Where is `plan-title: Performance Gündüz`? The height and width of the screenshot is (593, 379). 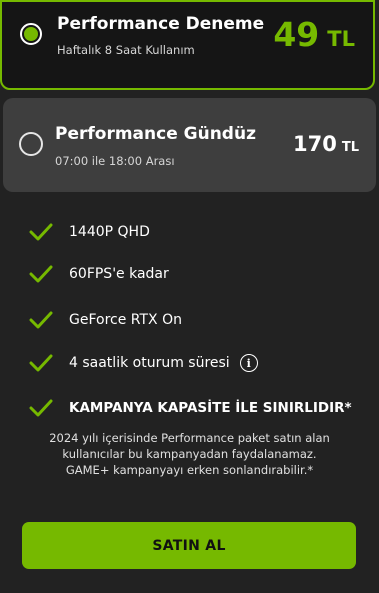 plan-title: Performance Gündüz is located at coordinates (155, 134).